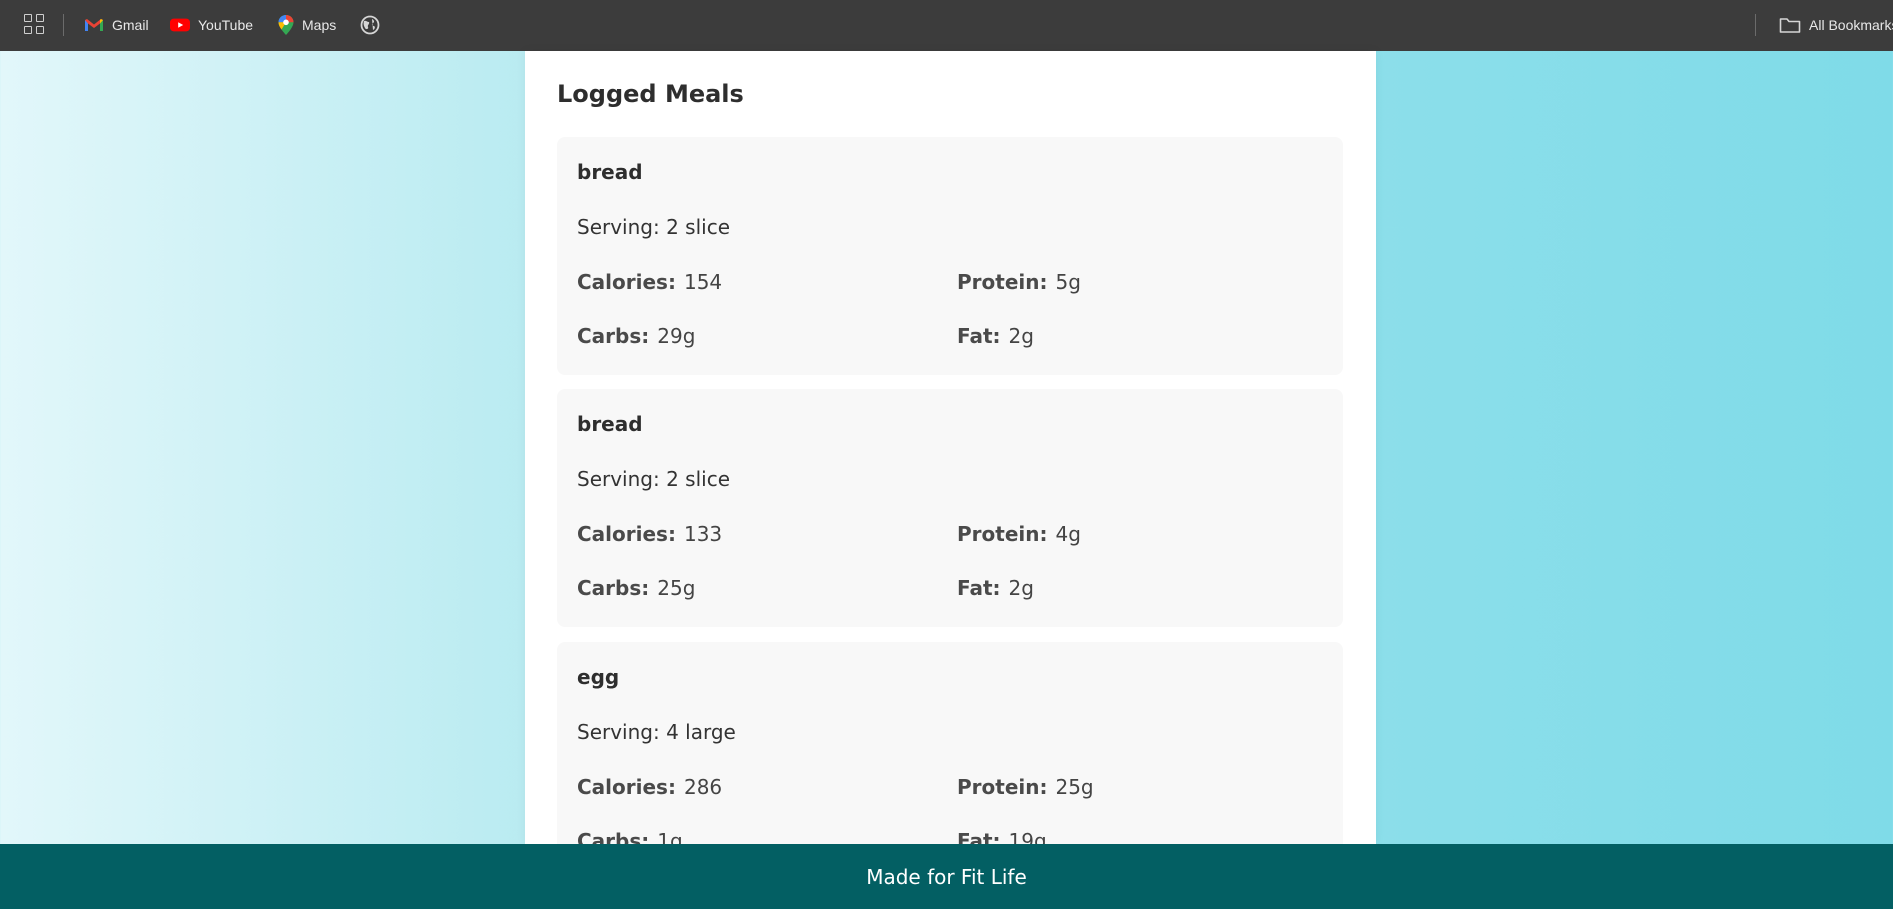 Image resolution: width=1893 pixels, height=909 pixels. What do you see at coordinates (319, 25) in the screenshot?
I see `bookmark-label: Maps` at bounding box center [319, 25].